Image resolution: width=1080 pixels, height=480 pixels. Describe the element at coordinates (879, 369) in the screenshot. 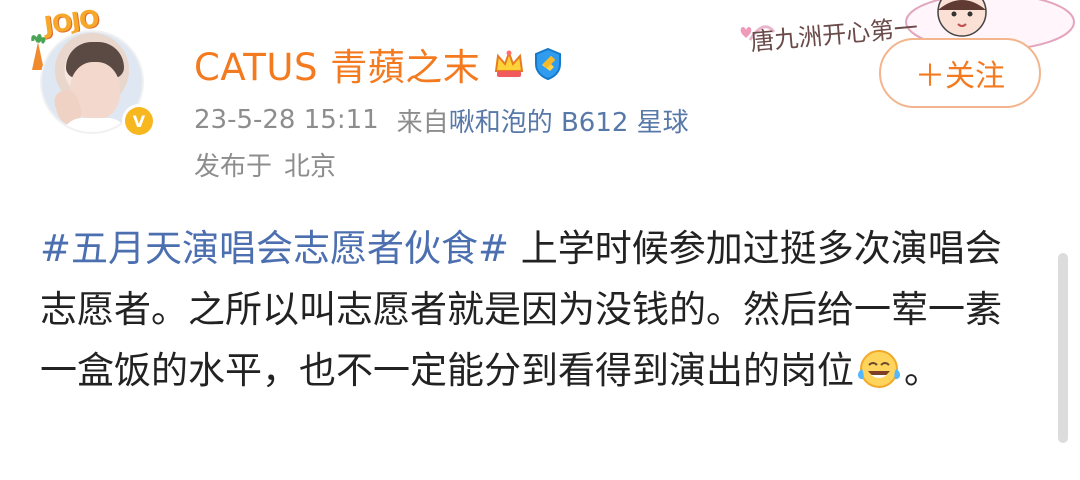

I see `laugh-cry-emoji-icon` at that location.